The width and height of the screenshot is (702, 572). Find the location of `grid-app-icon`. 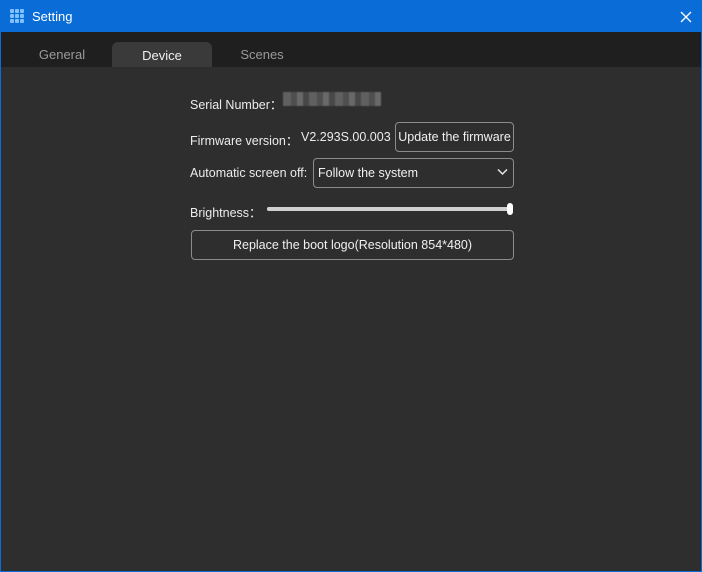

grid-app-icon is located at coordinates (17, 16).